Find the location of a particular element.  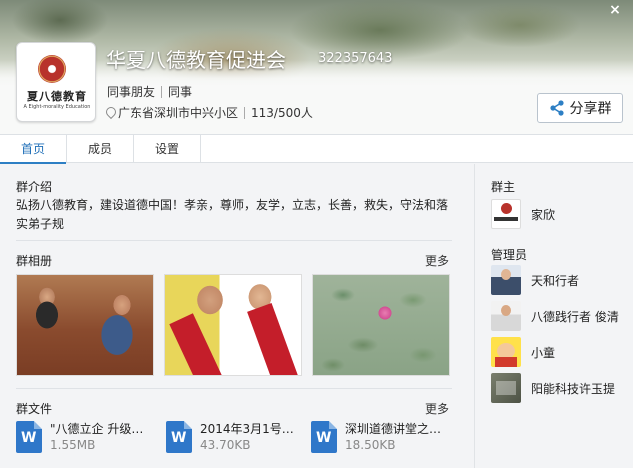

file-size: 18.50KB is located at coordinates (370, 445).